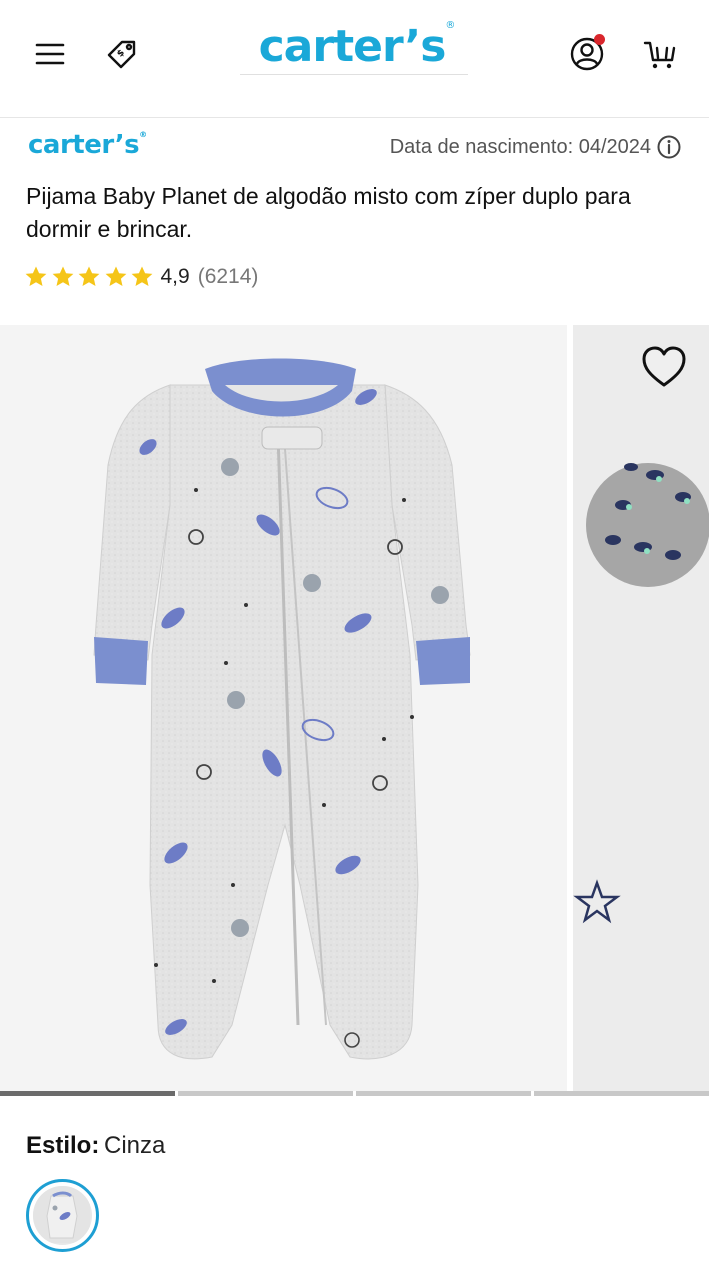  What do you see at coordinates (354, 74) in the screenshot?
I see `logo-underline` at bounding box center [354, 74].